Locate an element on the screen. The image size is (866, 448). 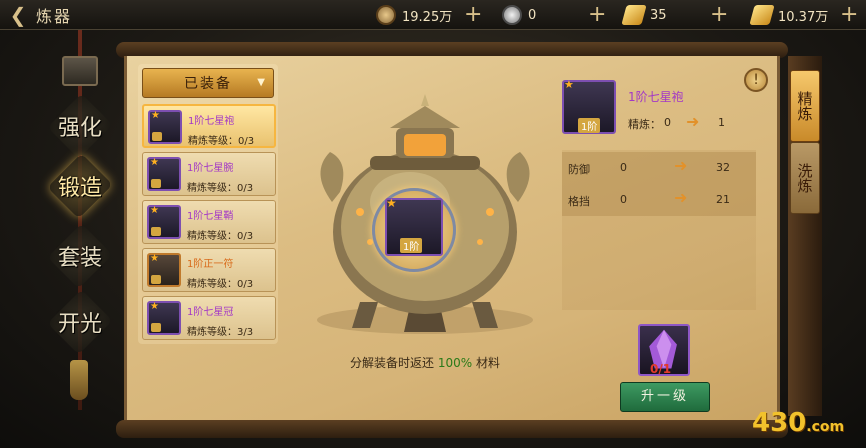
note-prefix: 分解装备时返还 is located at coordinates (394, 363).